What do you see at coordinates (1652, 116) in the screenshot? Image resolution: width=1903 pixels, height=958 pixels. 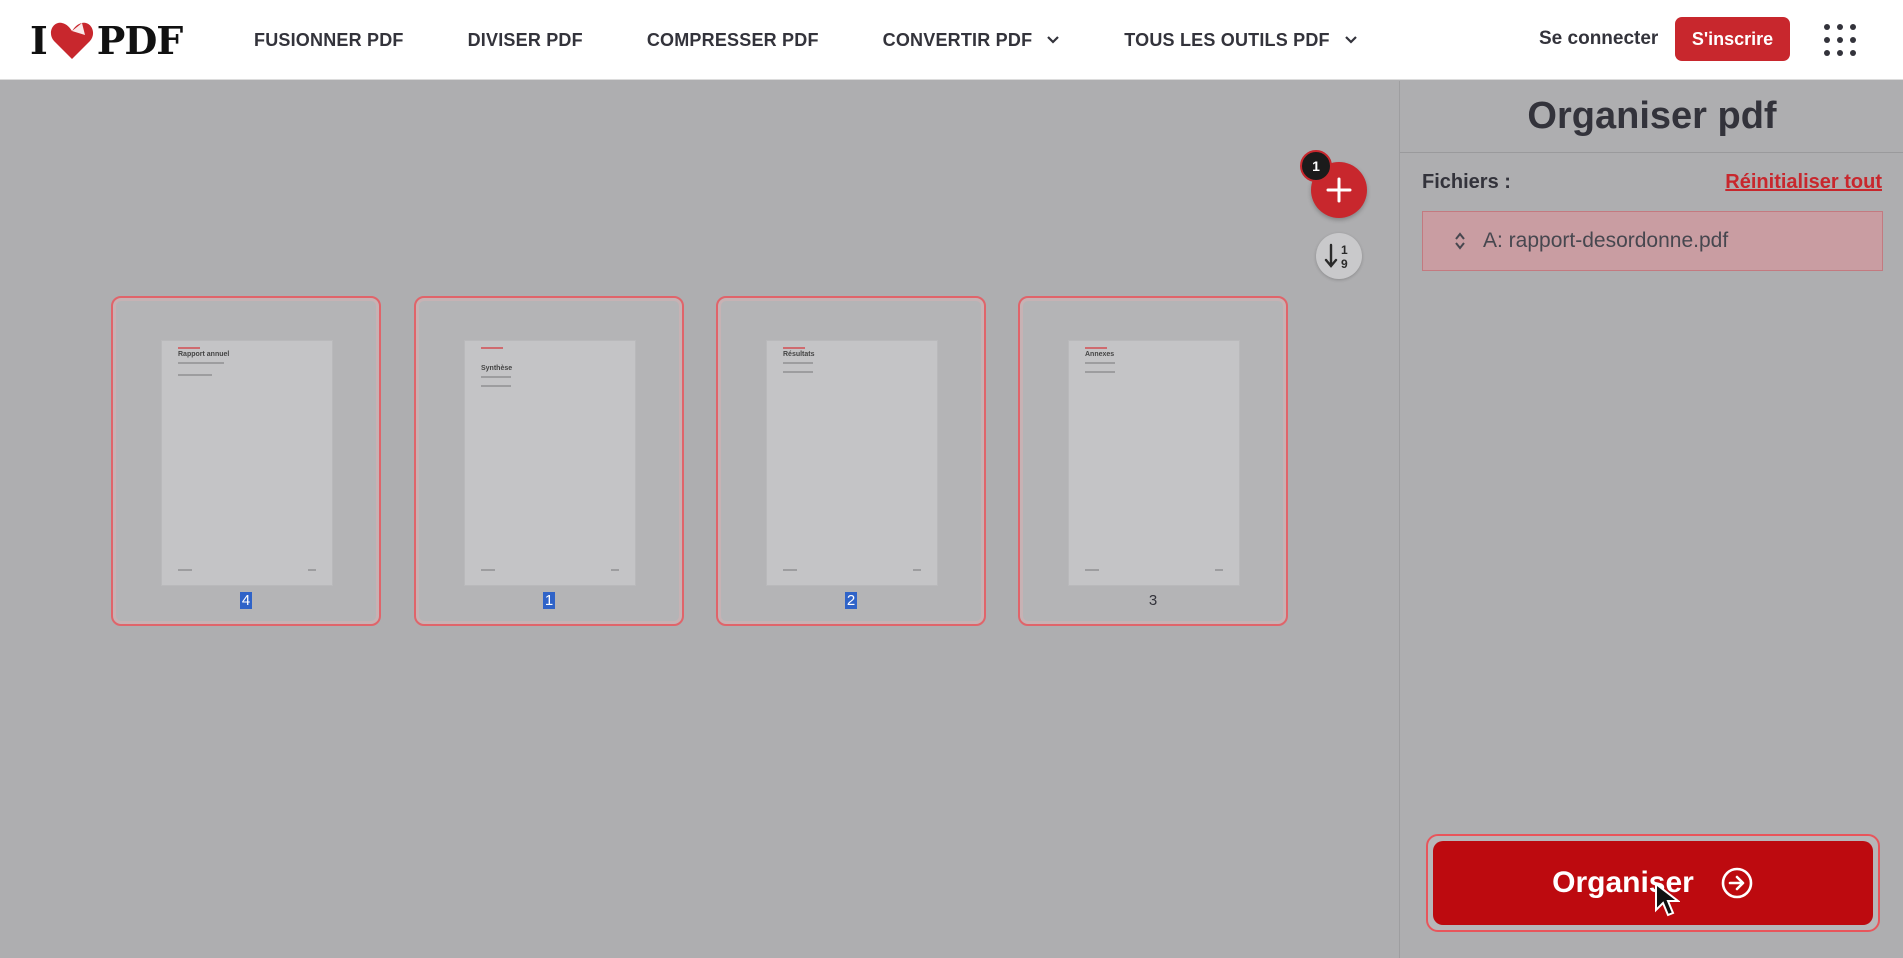 I see `sidebar-title: Organiser pdf` at bounding box center [1652, 116].